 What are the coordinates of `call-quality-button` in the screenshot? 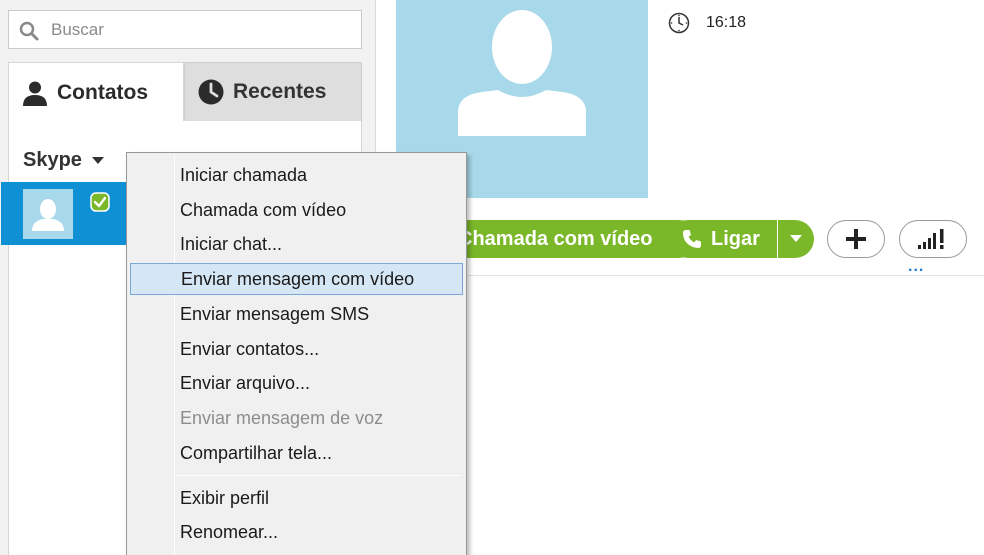 It's located at (933, 239).